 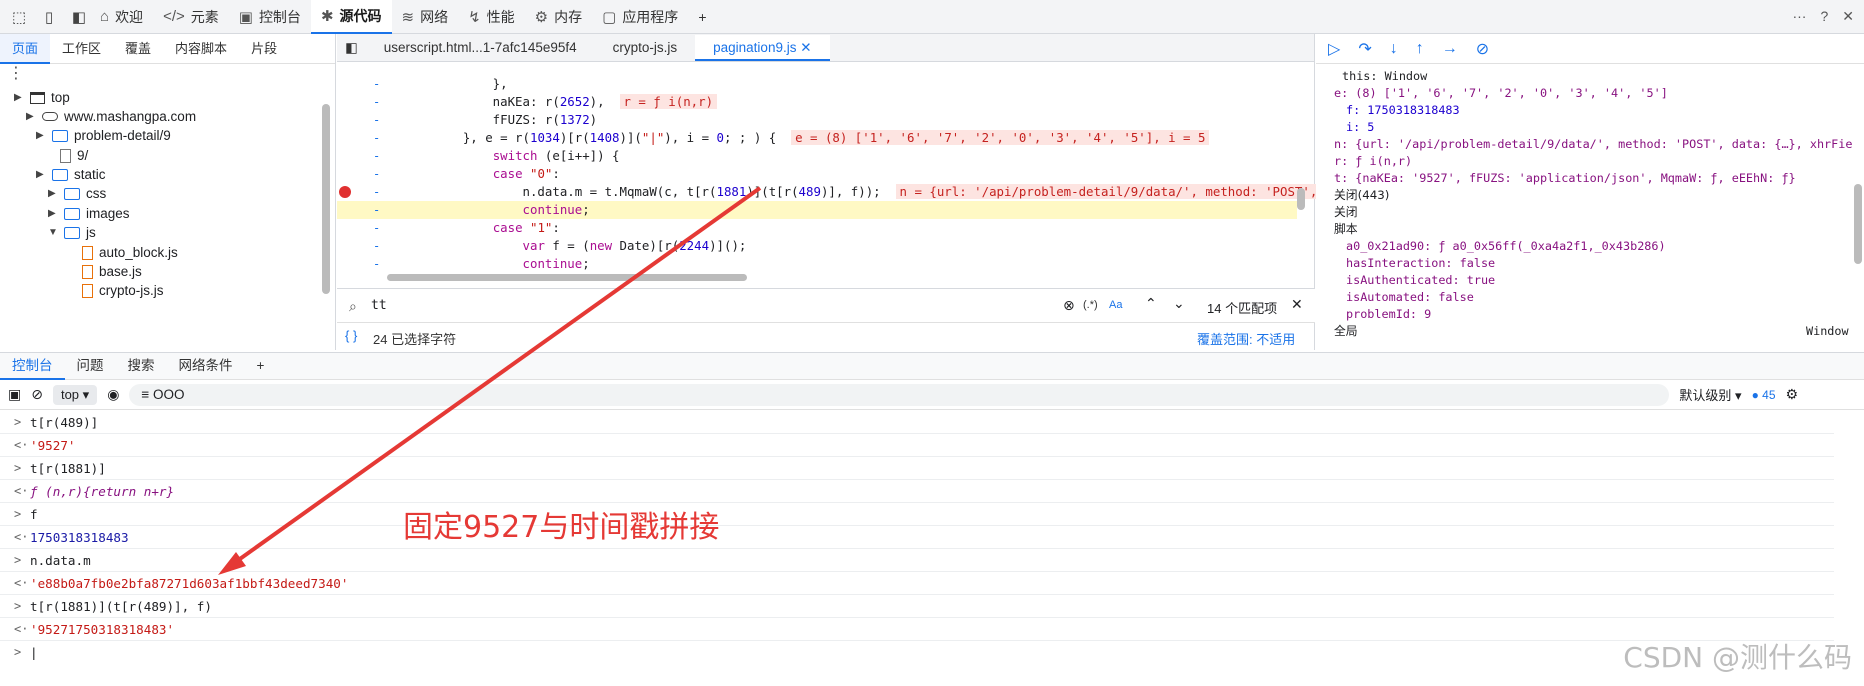 I want to click on watermark: CSDN @测什么码, so click(x=1737, y=657).